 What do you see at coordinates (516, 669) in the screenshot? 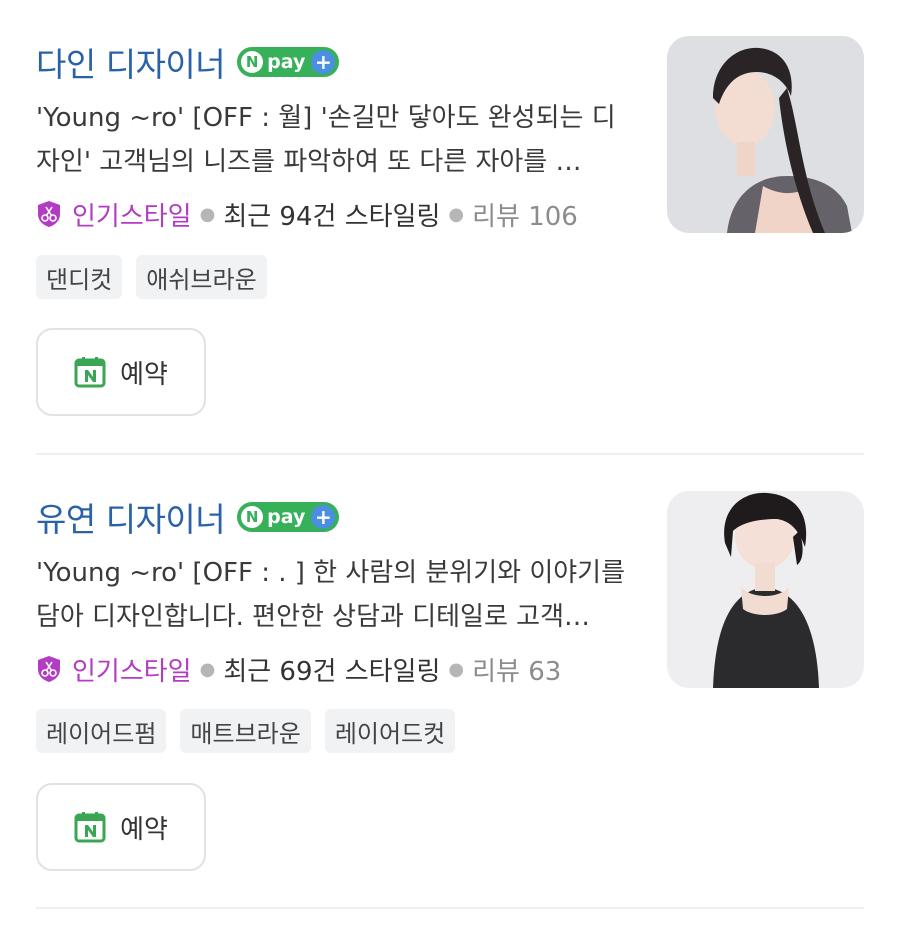
I see `review-count: 리뷰 63` at bounding box center [516, 669].